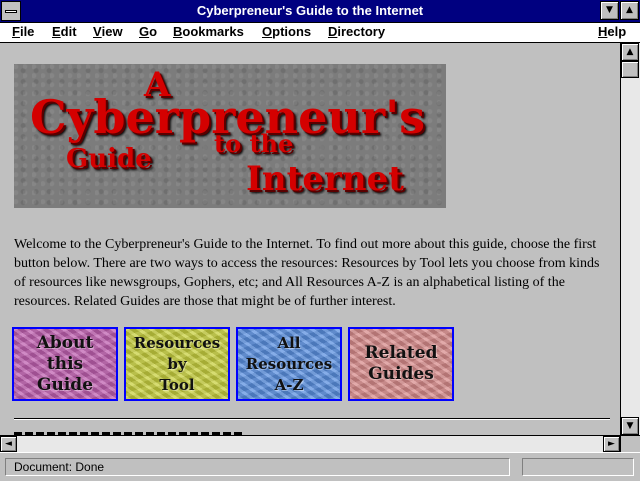  Describe the element at coordinates (630, 443) in the screenshot. I see `scrollbar-corner` at that location.